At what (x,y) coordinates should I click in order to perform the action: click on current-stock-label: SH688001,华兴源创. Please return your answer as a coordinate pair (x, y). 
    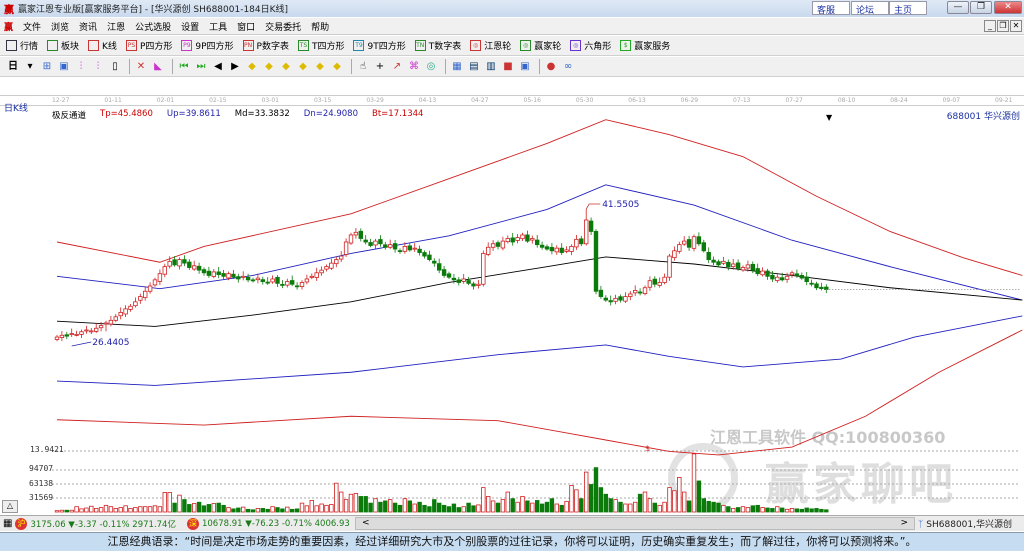
    Looking at the image, I should click on (969, 525).